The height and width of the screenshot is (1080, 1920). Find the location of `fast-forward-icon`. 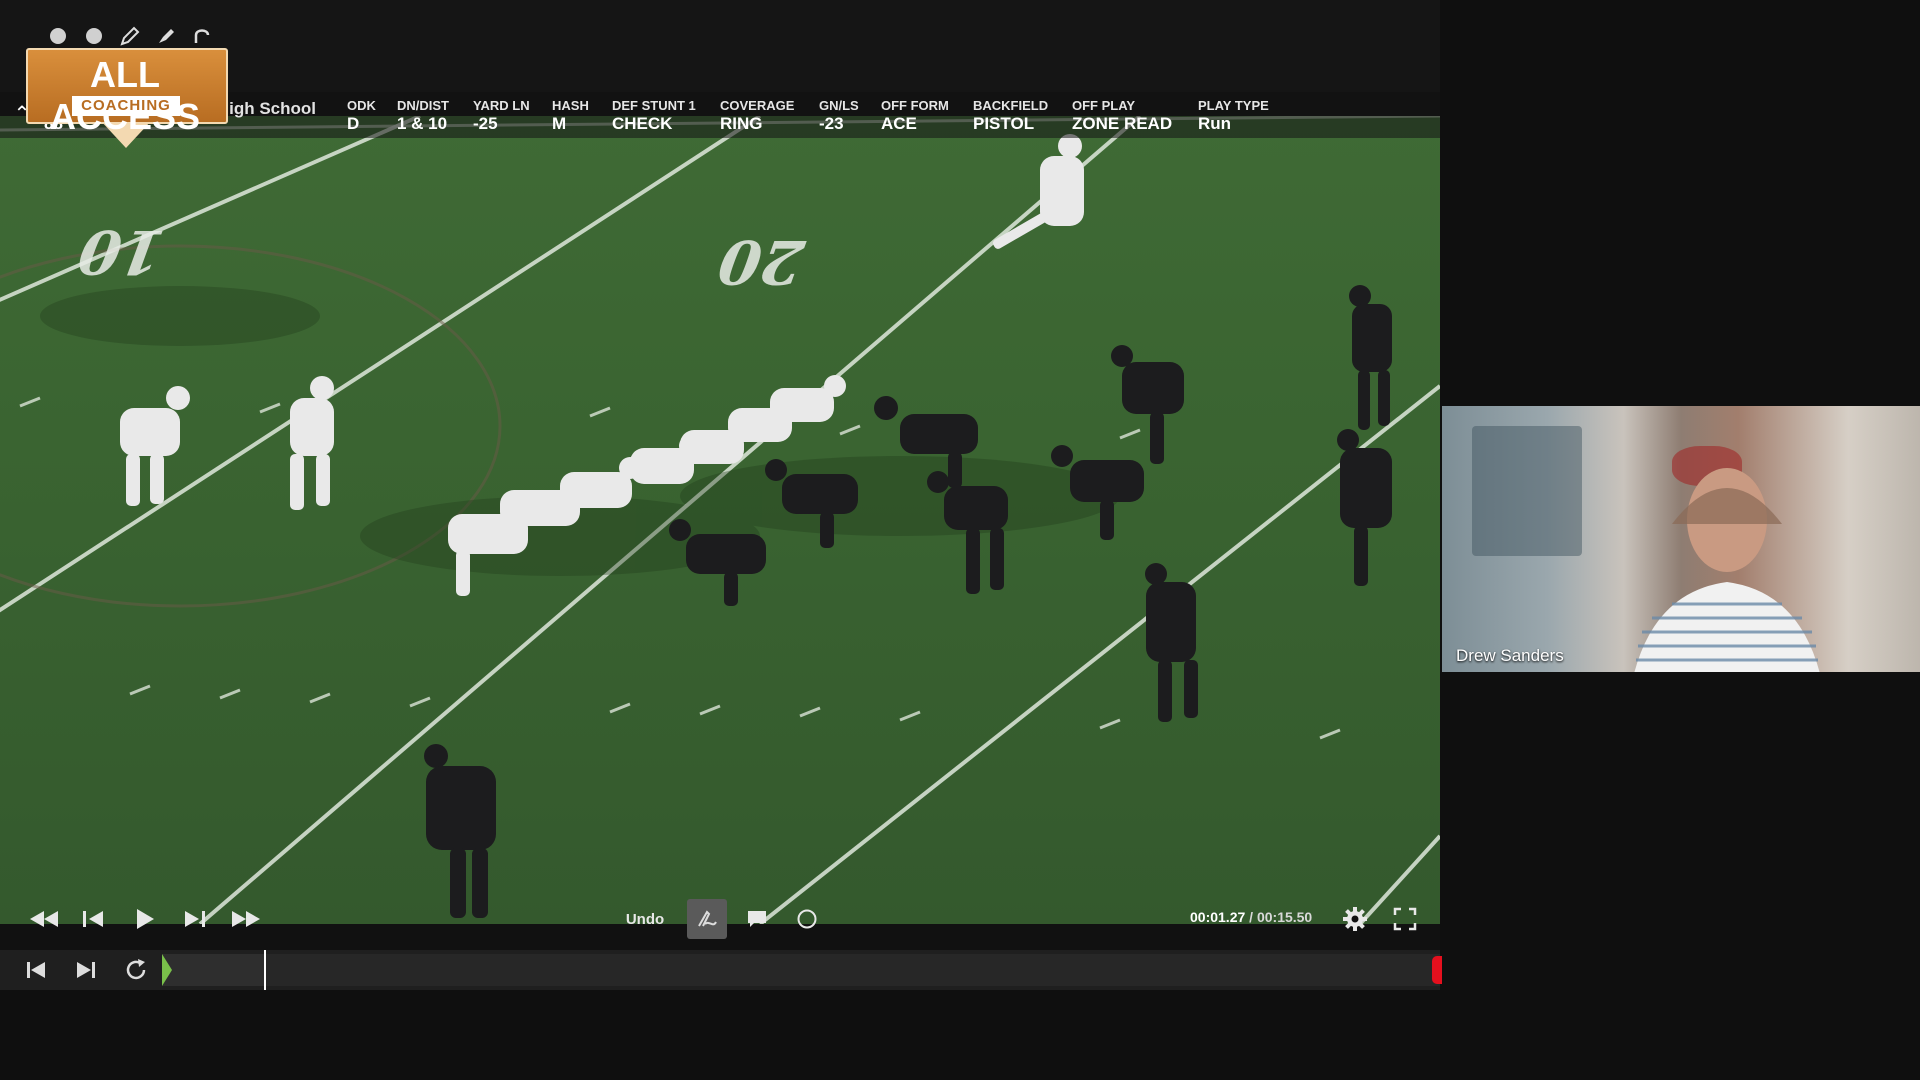

fast-forward-icon is located at coordinates (246, 919).